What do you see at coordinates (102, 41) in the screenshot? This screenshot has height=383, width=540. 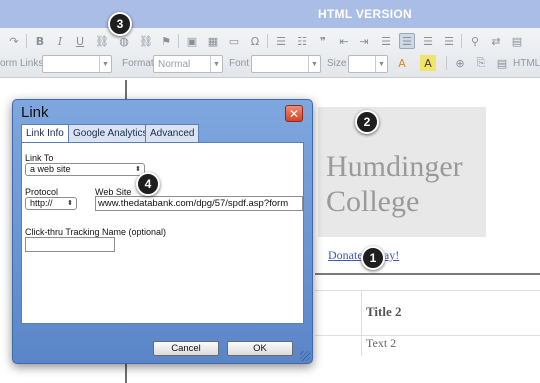 I see `link-icon: ⛓` at bounding box center [102, 41].